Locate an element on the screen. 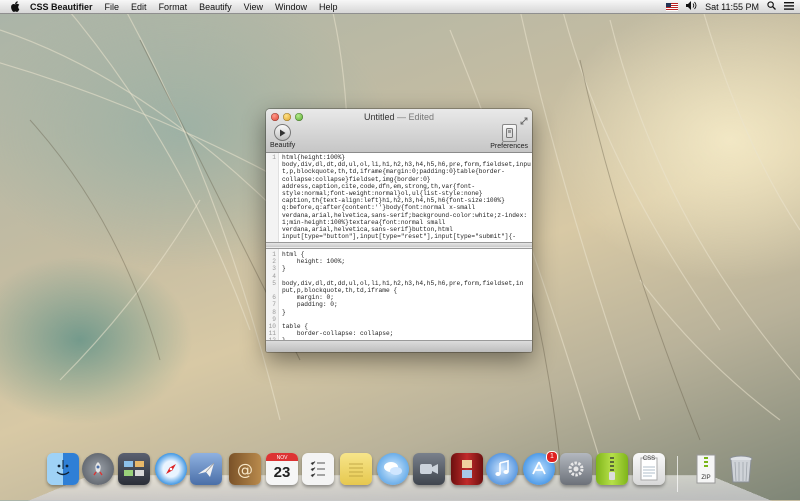  calendar-icon: NOV 23 is located at coordinates (282, 469).